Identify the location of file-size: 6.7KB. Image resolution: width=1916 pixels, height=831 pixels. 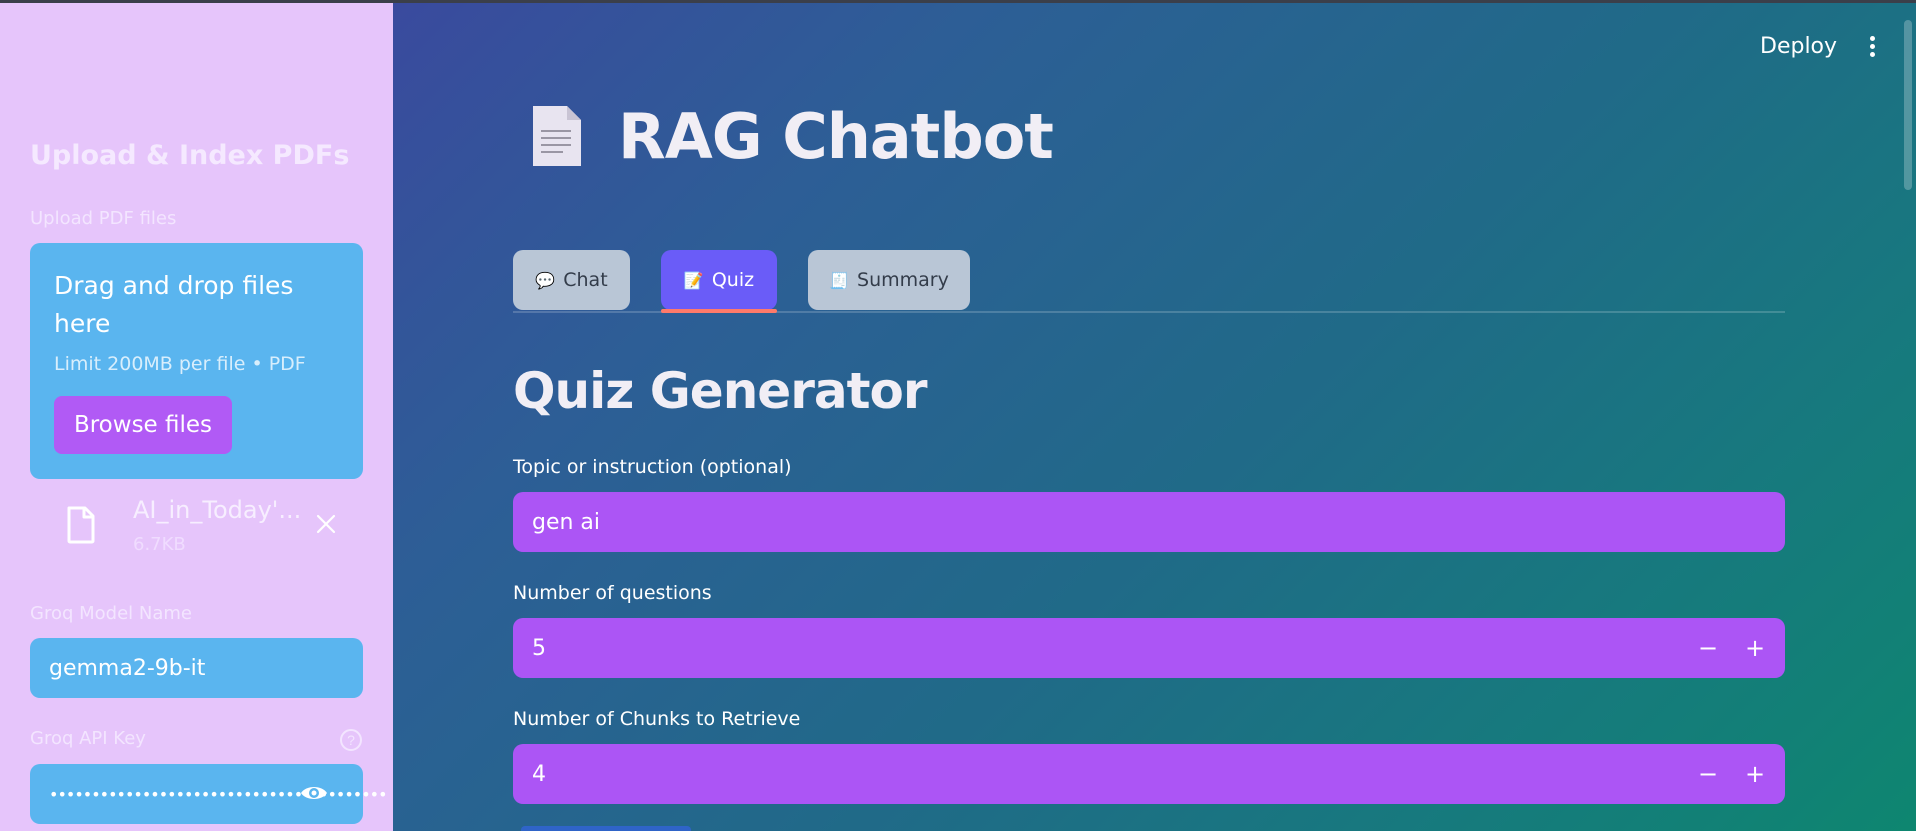
(159, 544).